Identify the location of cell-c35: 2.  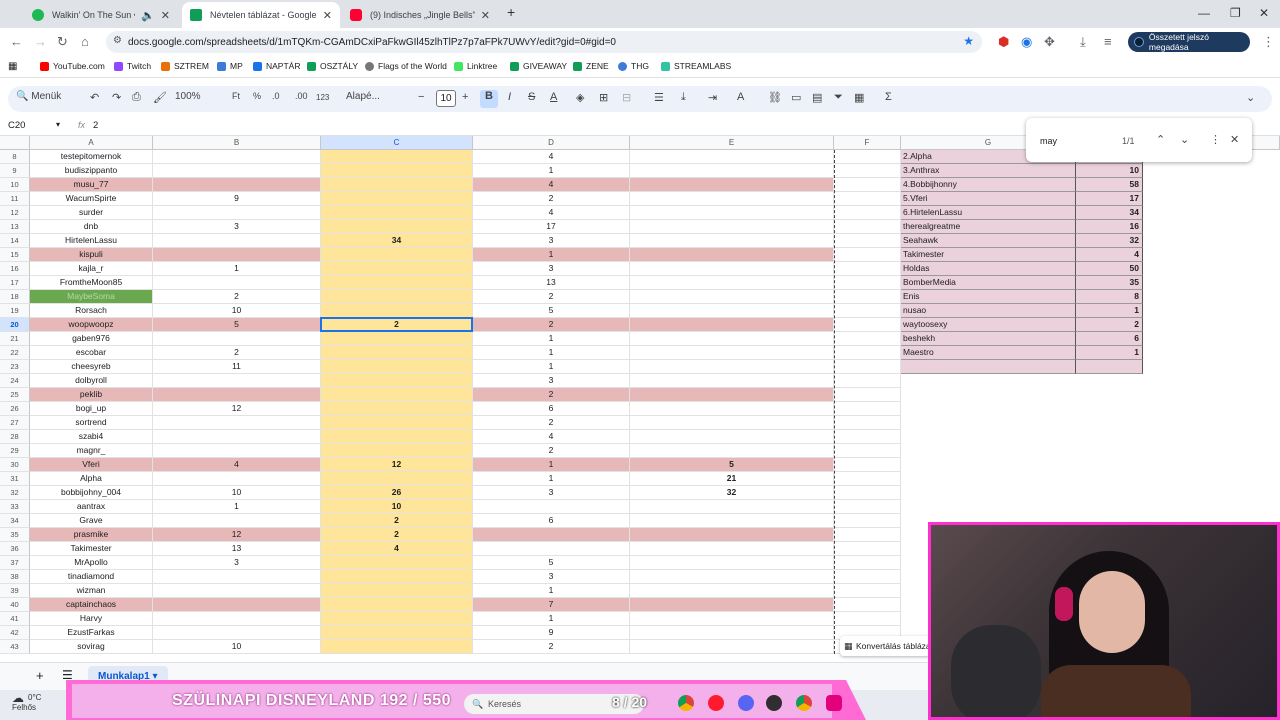
(397, 535).